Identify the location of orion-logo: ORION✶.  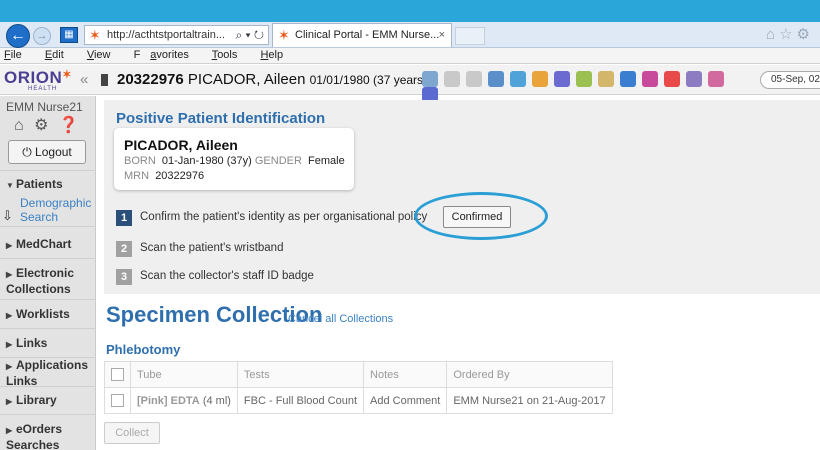
(38, 77).